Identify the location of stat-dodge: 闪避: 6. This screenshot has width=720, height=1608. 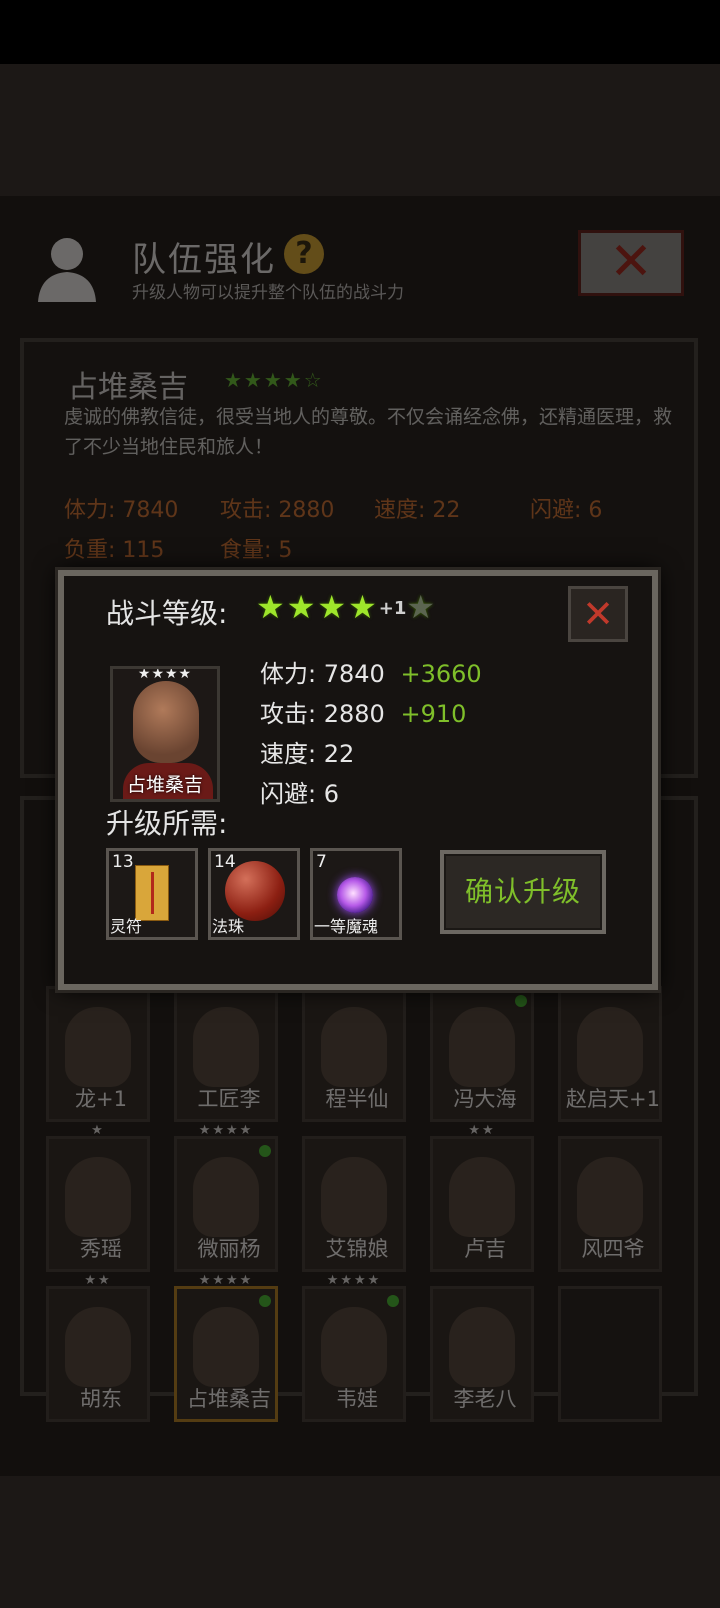
(566, 510).